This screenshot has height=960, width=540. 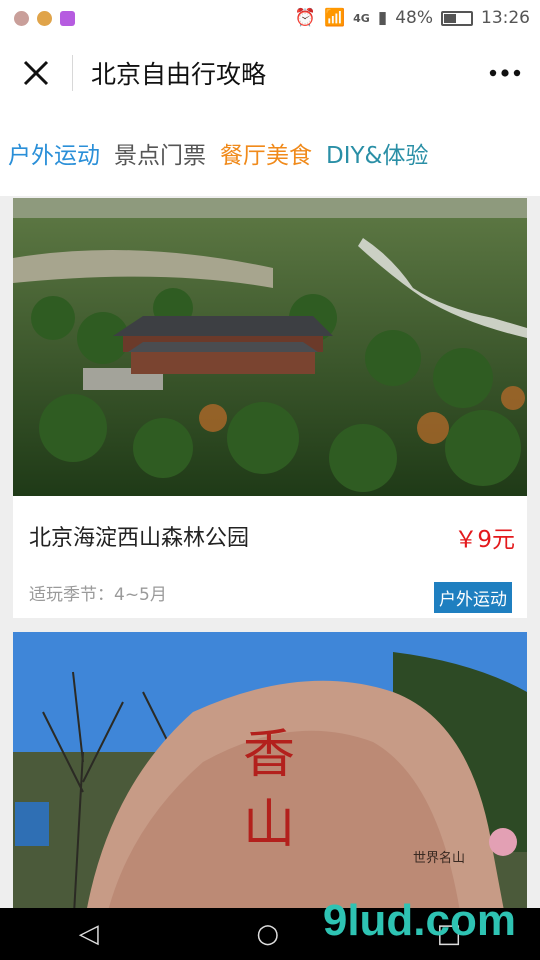 What do you see at coordinates (457, 18) in the screenshot?
I see `battery-icon` at bounding box center [457, 18].